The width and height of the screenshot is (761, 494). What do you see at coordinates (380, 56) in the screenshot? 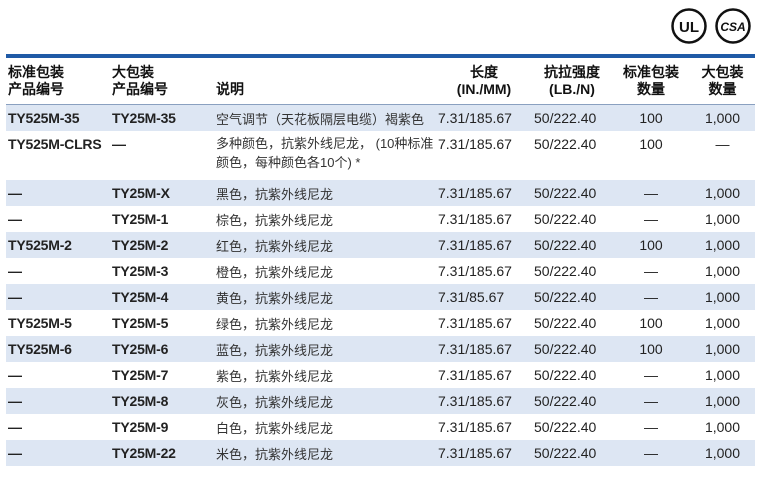
I see `header-rule` at bounding box center [380, 56].